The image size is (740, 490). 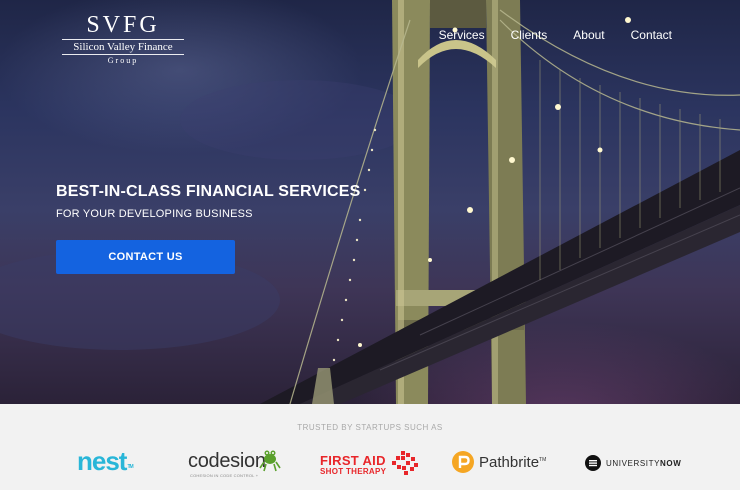 I want to click on nav-link-about: About, so click(x=588, y=35).